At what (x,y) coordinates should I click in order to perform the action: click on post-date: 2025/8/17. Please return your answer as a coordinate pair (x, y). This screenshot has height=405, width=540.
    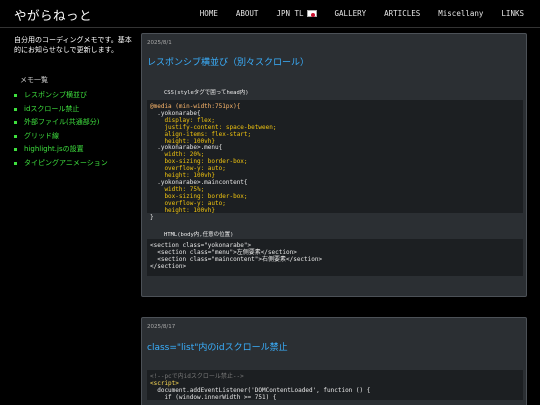
    Looking at the image, I should click on (161, 327).